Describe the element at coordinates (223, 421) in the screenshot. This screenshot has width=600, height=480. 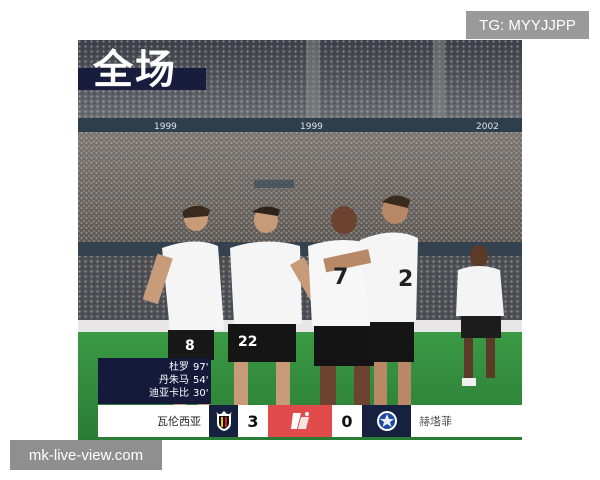
I see `valencia-bat-crest-icon` at that location.